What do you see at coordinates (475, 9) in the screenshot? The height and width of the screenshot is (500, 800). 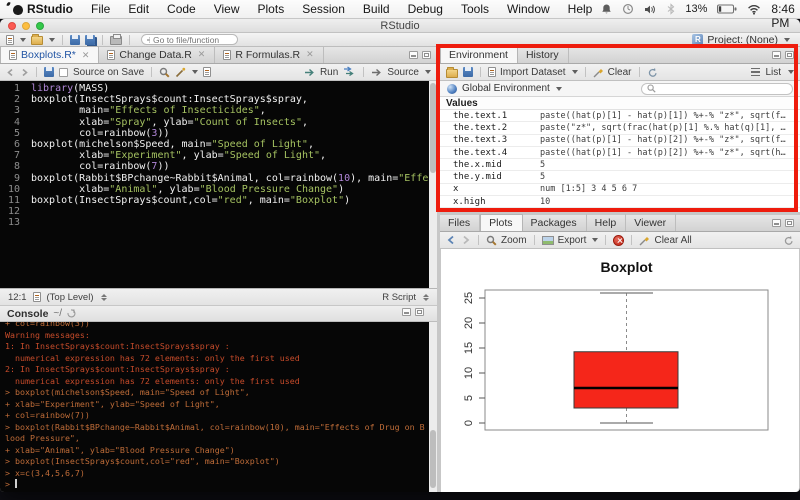 I see `menu-tools: Tools` at bounding box center [475, 9].